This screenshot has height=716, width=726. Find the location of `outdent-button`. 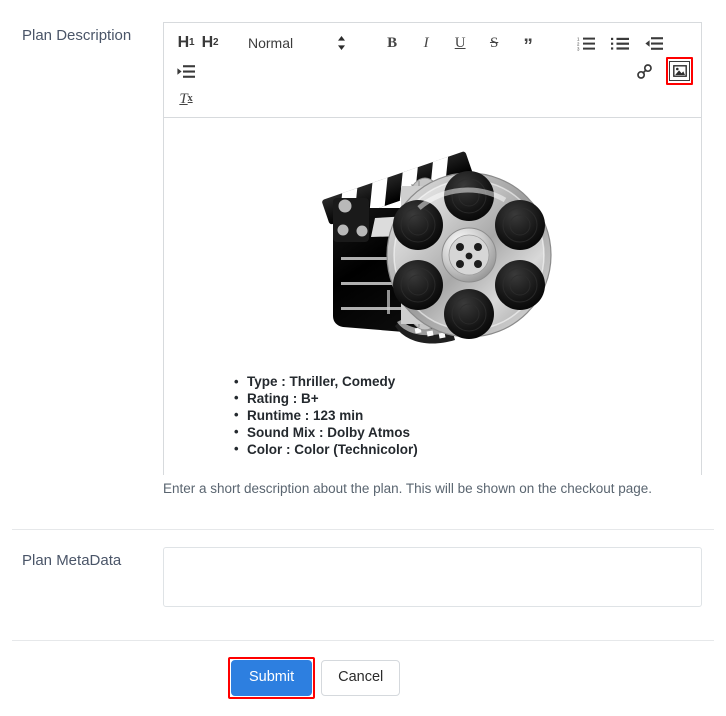

outdent-button is located at coordinates (654, 43).